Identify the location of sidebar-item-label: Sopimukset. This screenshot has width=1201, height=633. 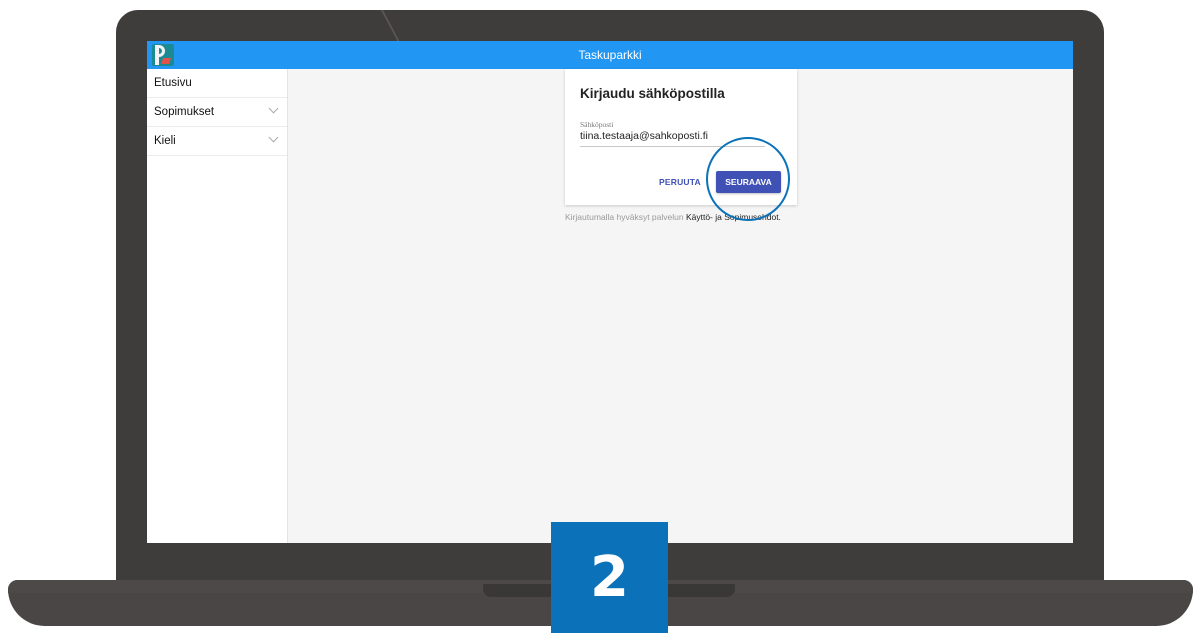
(184, 112).